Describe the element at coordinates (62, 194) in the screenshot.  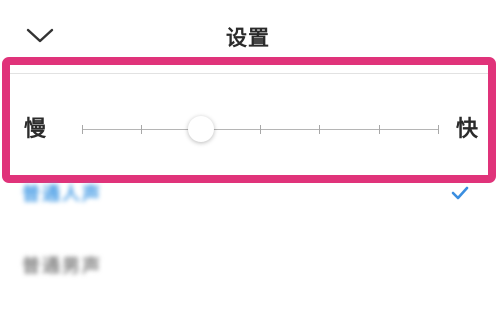
I see `list-item-label: 普通人声` at that location.